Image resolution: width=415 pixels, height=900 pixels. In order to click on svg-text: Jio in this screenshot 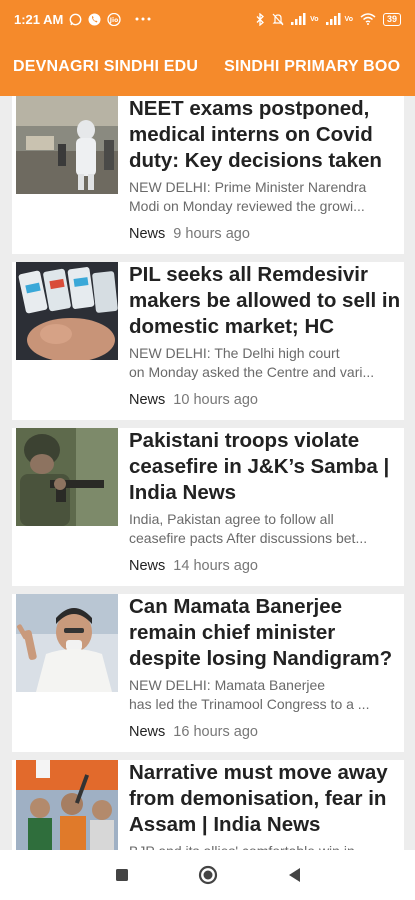, I will do `click(113, 20)`.